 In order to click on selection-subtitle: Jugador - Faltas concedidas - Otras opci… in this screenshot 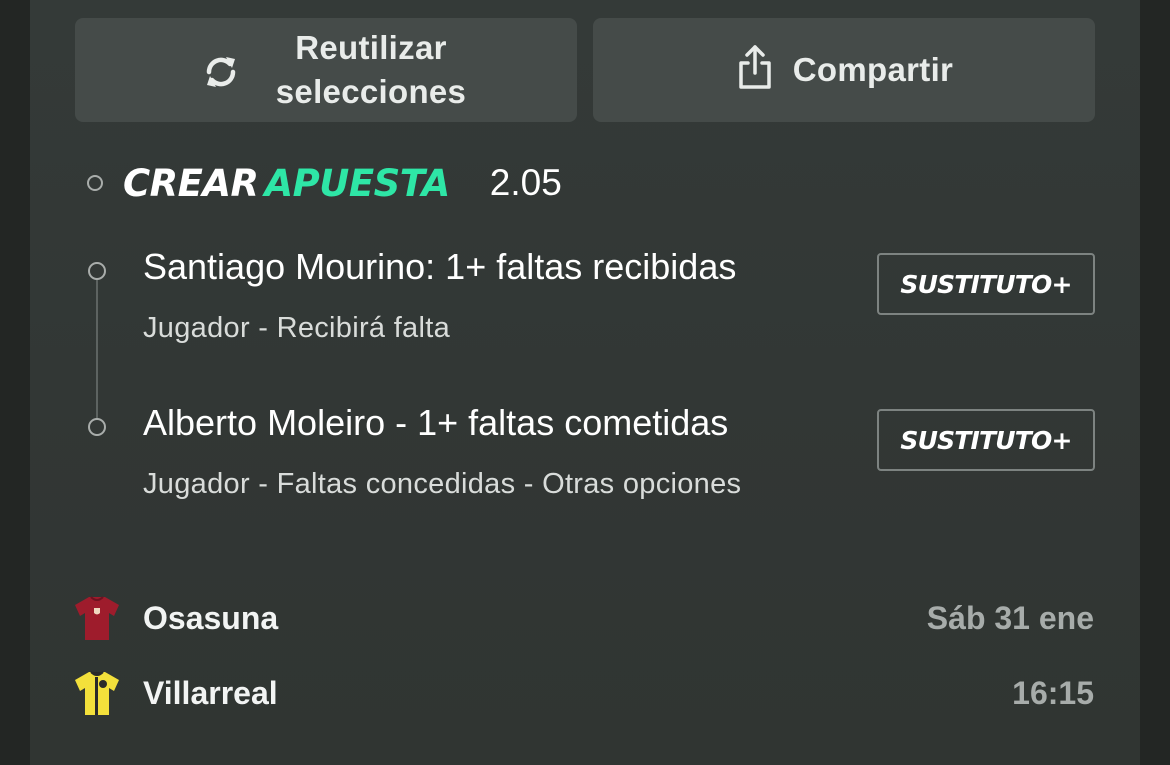, I will do `click(442, 484)`.